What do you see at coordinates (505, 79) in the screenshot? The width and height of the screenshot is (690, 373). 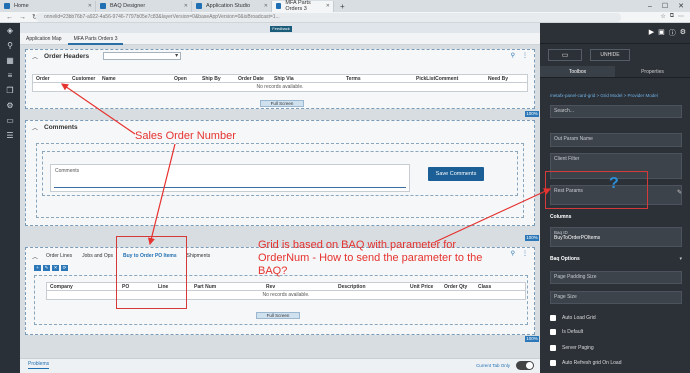 I see `column-need-by: Need By` at bounding box center [505, 79].